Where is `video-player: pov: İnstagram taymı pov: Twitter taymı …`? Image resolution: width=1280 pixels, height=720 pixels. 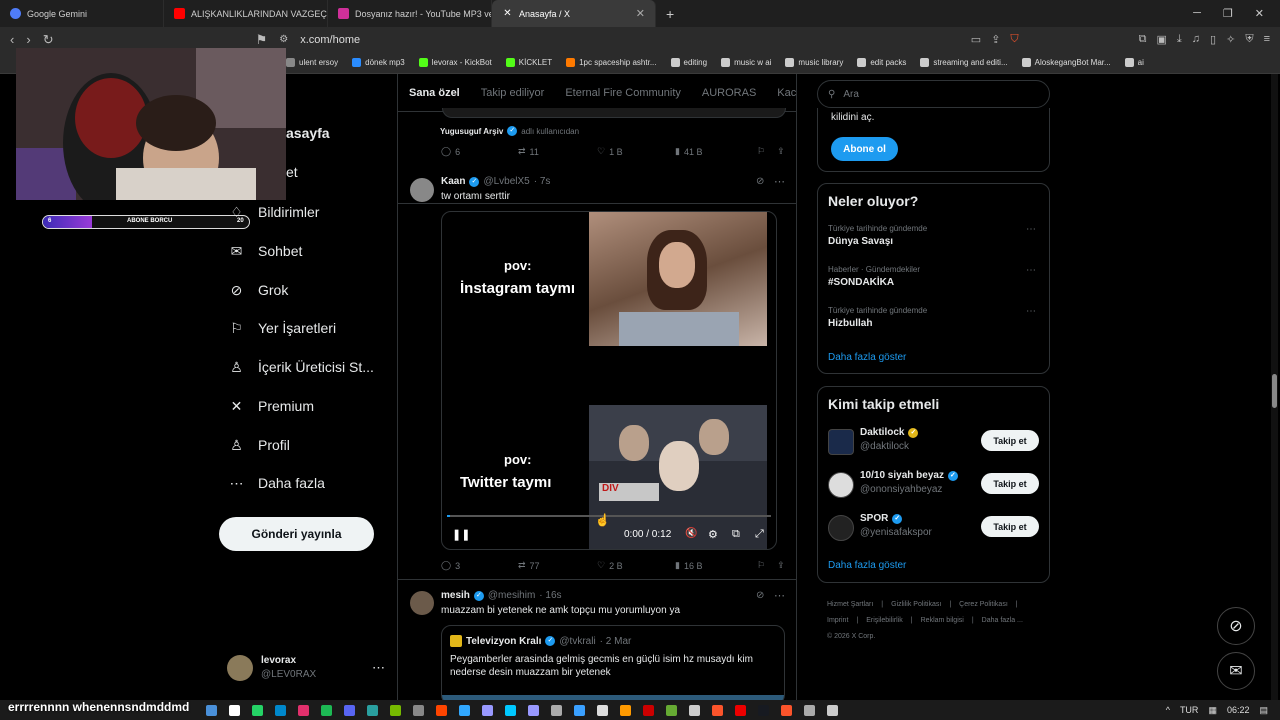
video-player: pov: İnstagram taymı pov: Twitter taymı … is located at coordinates (609, 380).